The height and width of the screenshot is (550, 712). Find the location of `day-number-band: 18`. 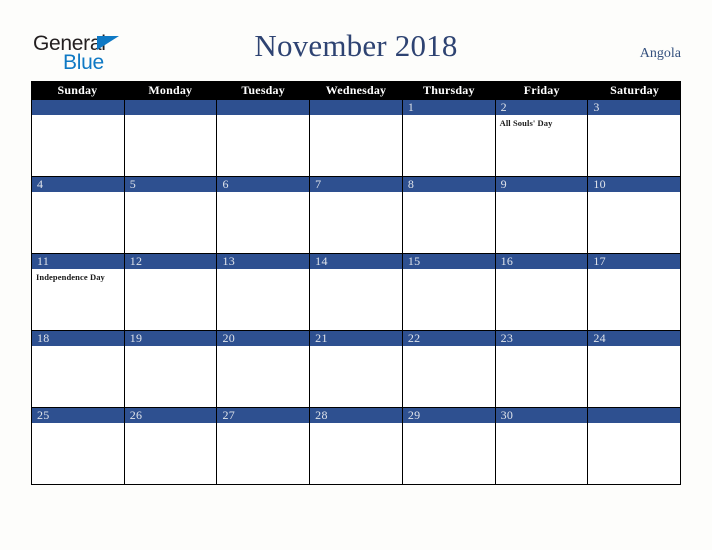

day-number-band: 18 is located at coordinates (78, 338).